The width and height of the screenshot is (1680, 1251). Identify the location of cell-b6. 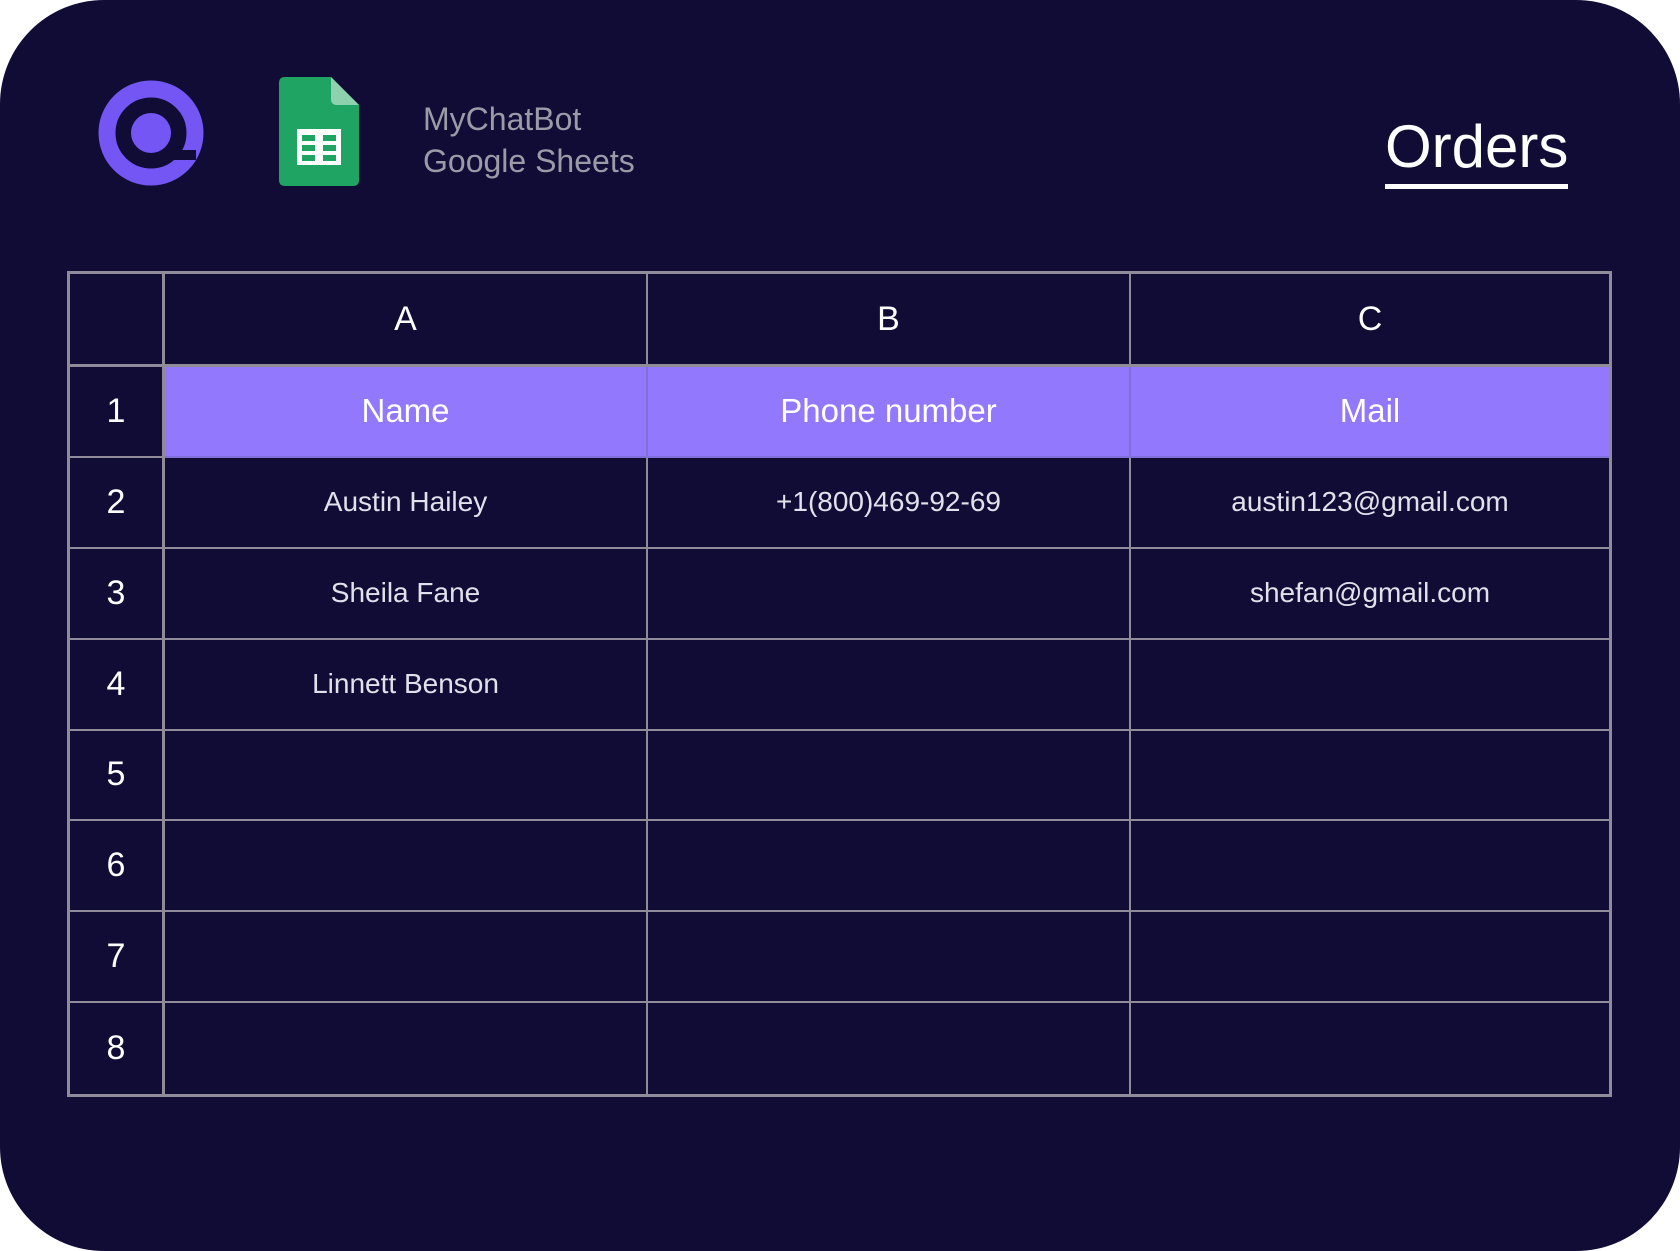
(889, 867).